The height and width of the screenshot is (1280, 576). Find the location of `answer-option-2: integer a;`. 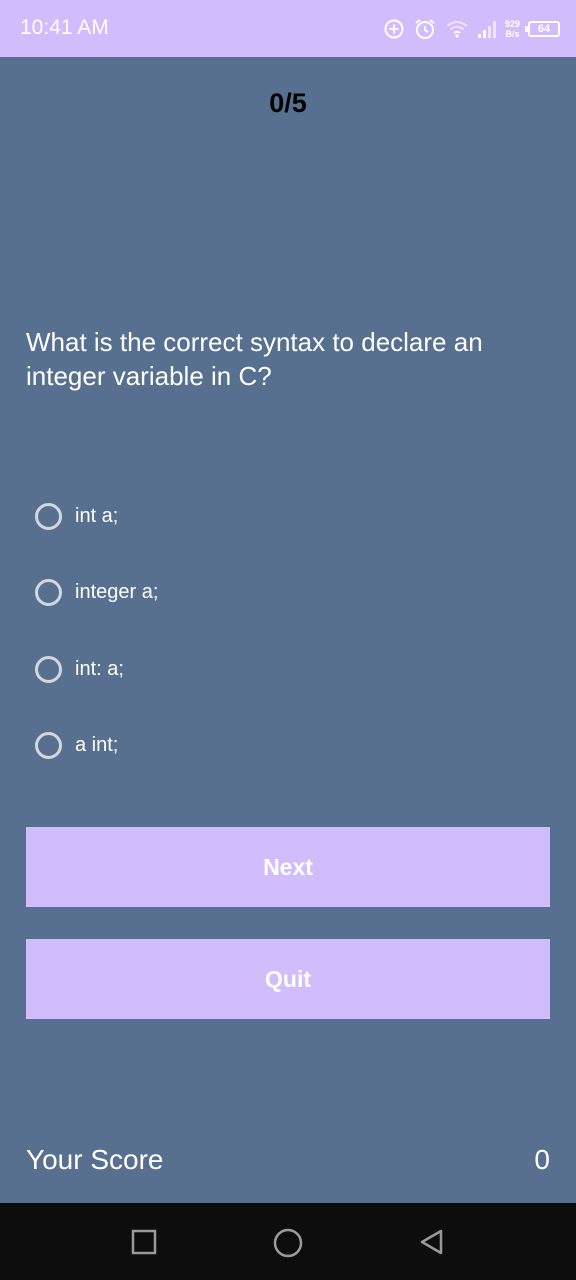

answer-option-2: integer a; is located at coordinates (96, 593).